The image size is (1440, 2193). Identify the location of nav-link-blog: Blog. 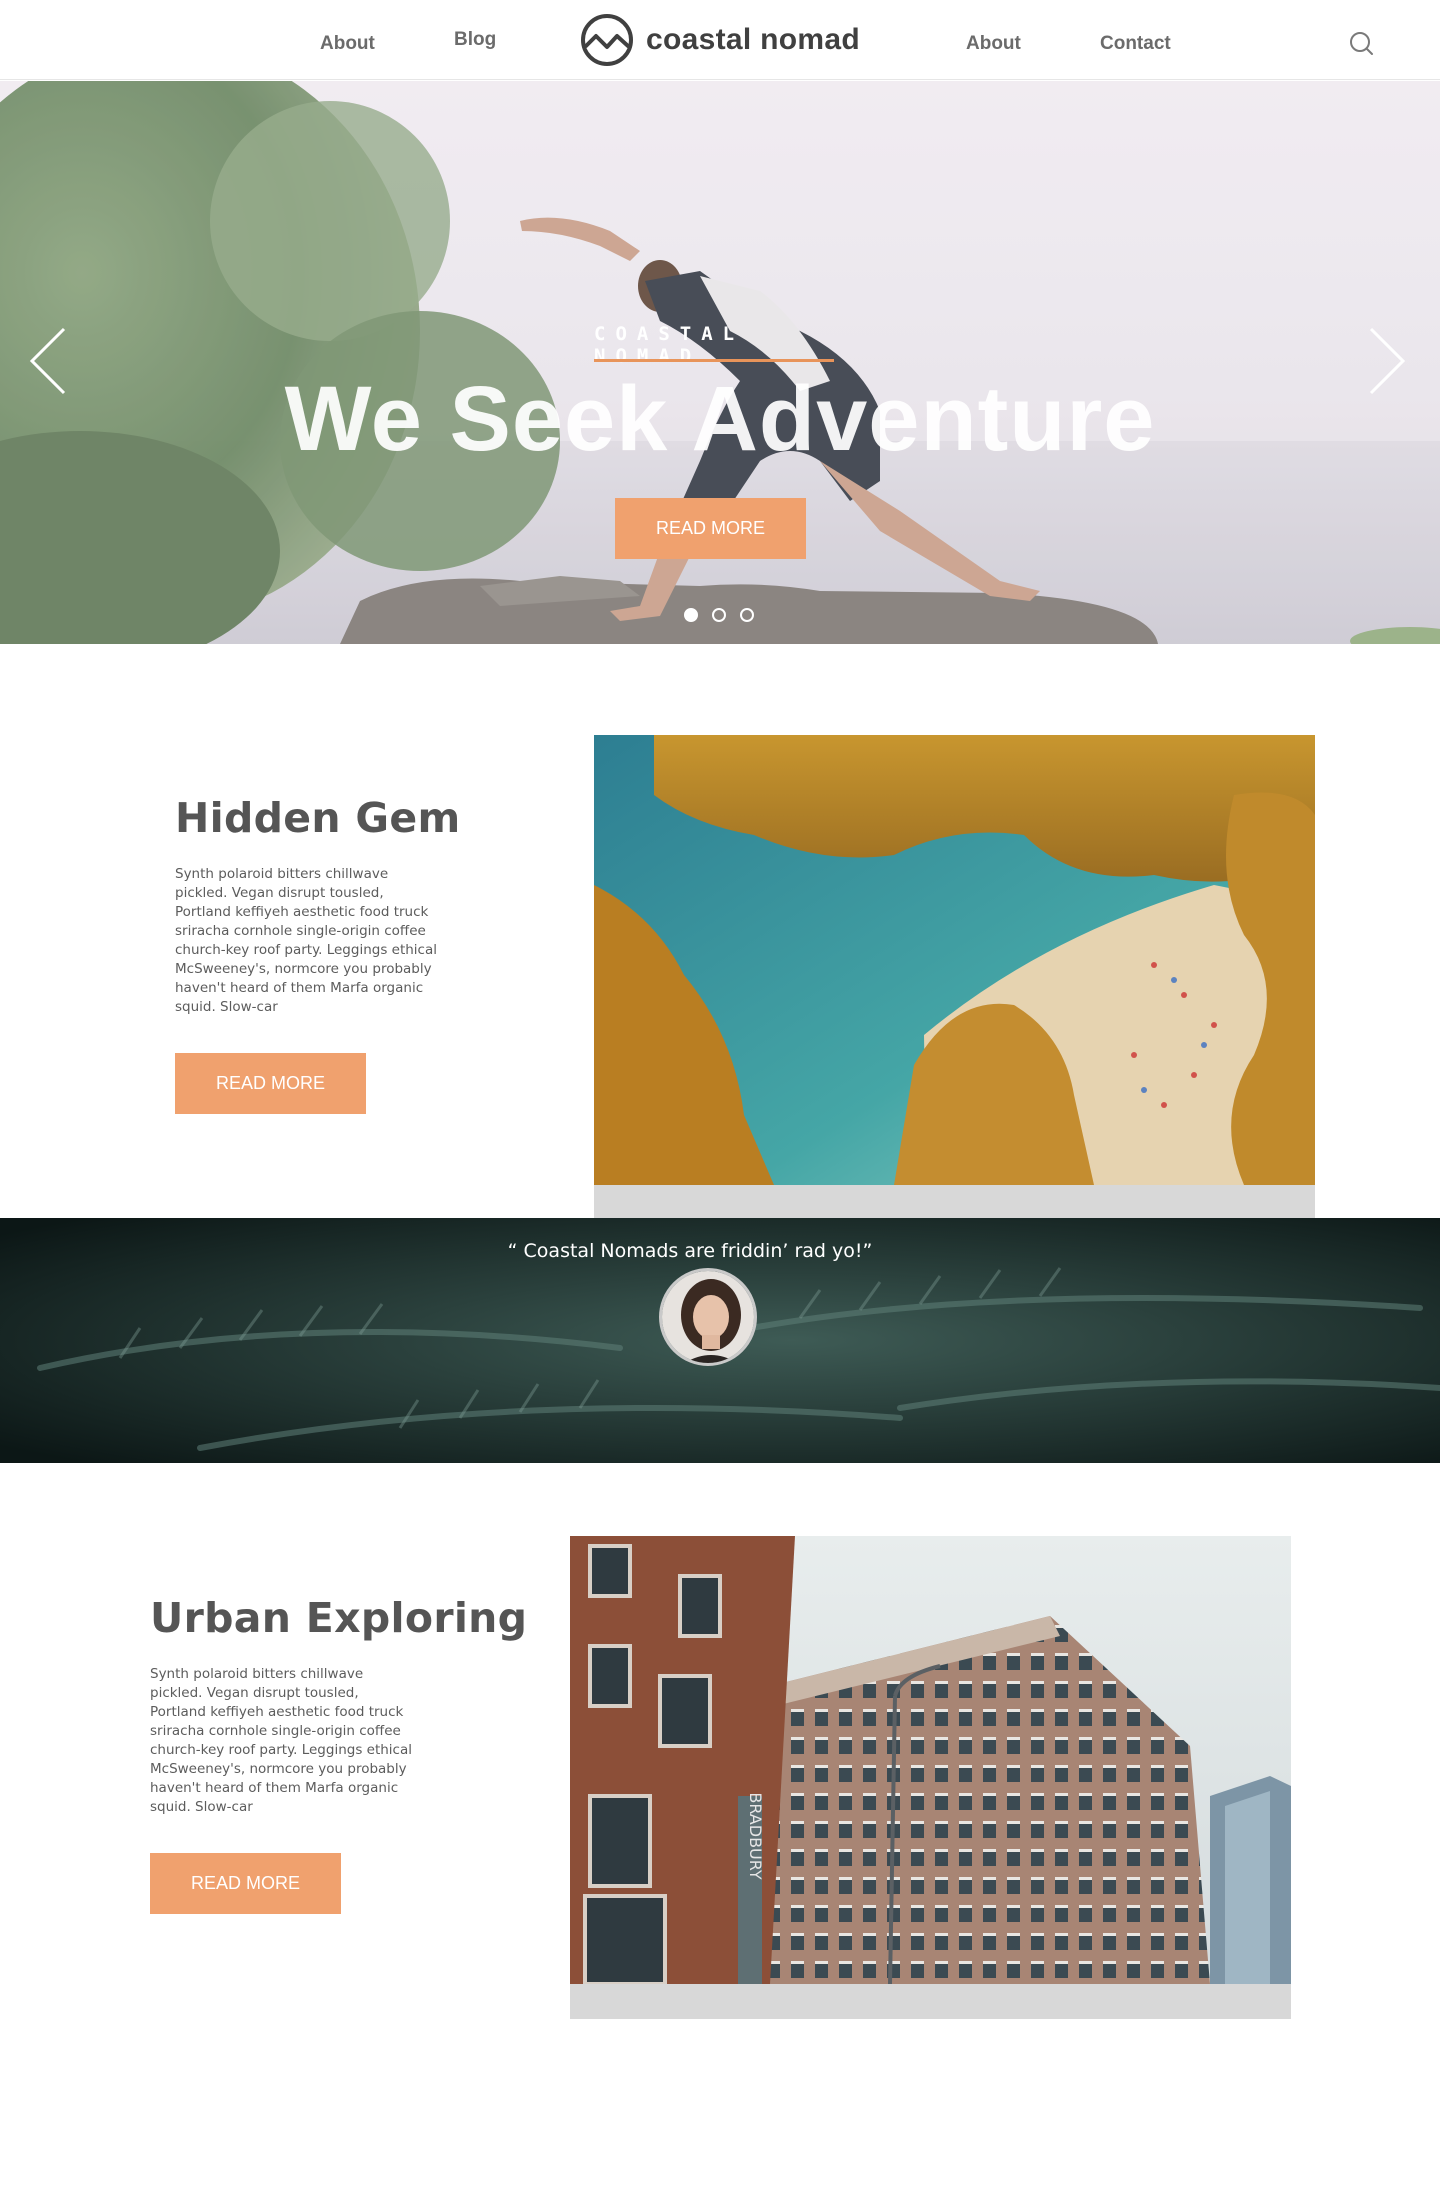
(475, 40).